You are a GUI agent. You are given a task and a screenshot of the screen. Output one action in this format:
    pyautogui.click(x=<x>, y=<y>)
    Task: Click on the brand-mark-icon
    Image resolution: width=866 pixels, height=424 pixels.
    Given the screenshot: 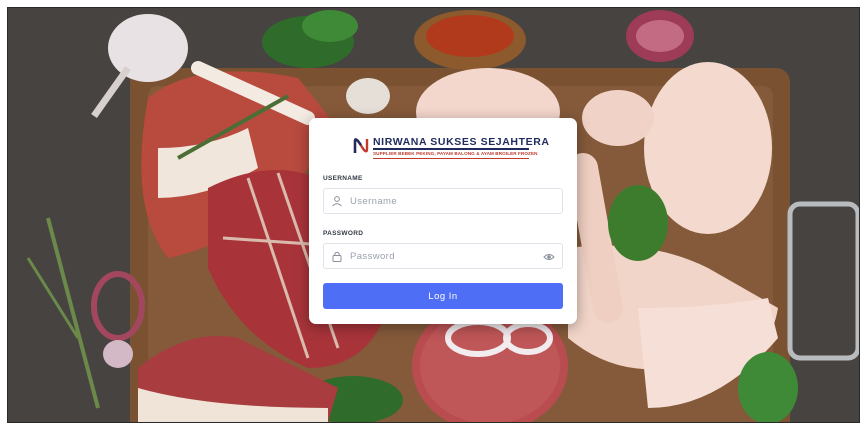 What is the action you would take?
    pyautogui.click(x=361, y=145)
    